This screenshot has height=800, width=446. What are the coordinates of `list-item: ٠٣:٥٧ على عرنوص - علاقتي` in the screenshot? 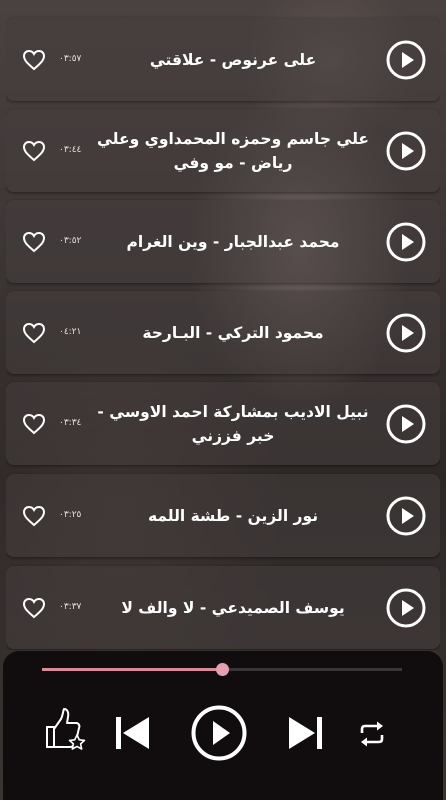 It's located at (223, 59).